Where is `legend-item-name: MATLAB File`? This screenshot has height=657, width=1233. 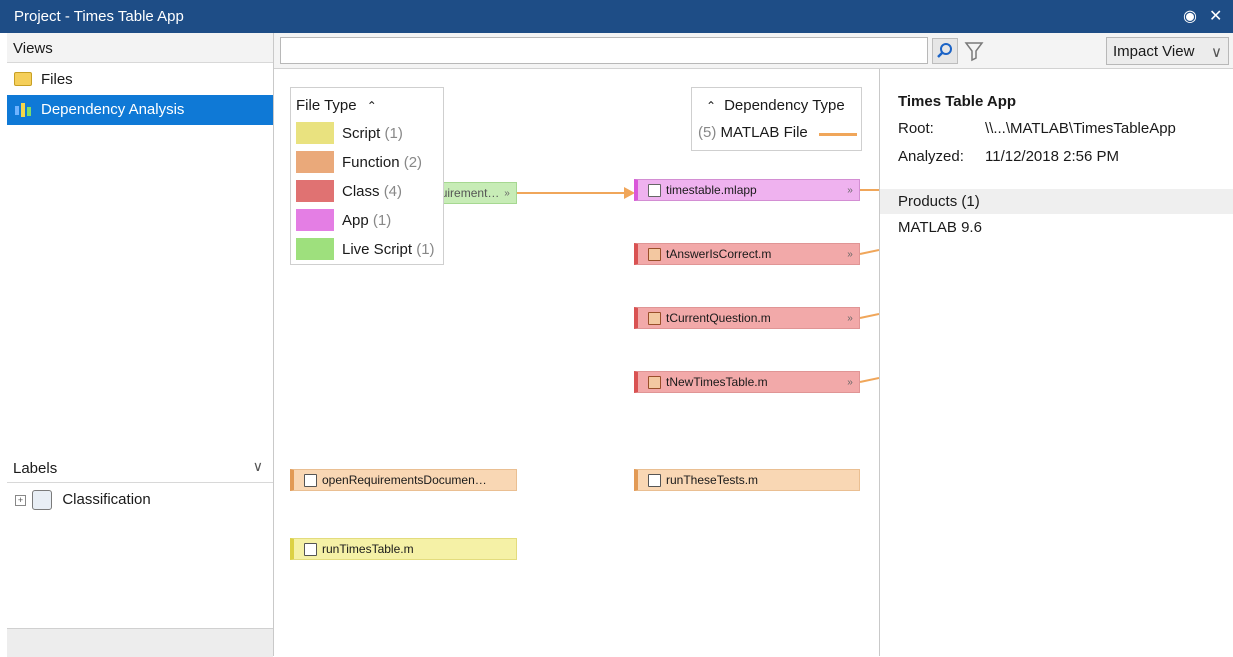
legend-item-name: MATLAB File is located at coordinates (764, 132).